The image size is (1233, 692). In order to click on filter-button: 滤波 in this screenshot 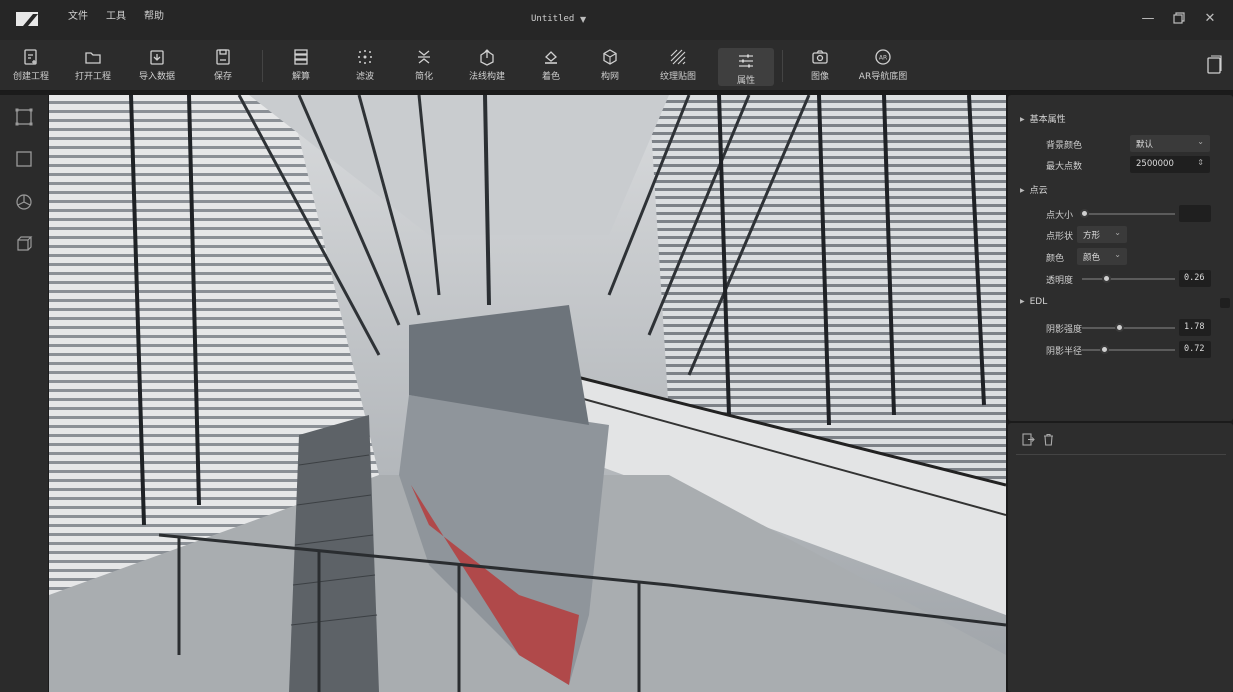, I will do `click(365, 67)`.